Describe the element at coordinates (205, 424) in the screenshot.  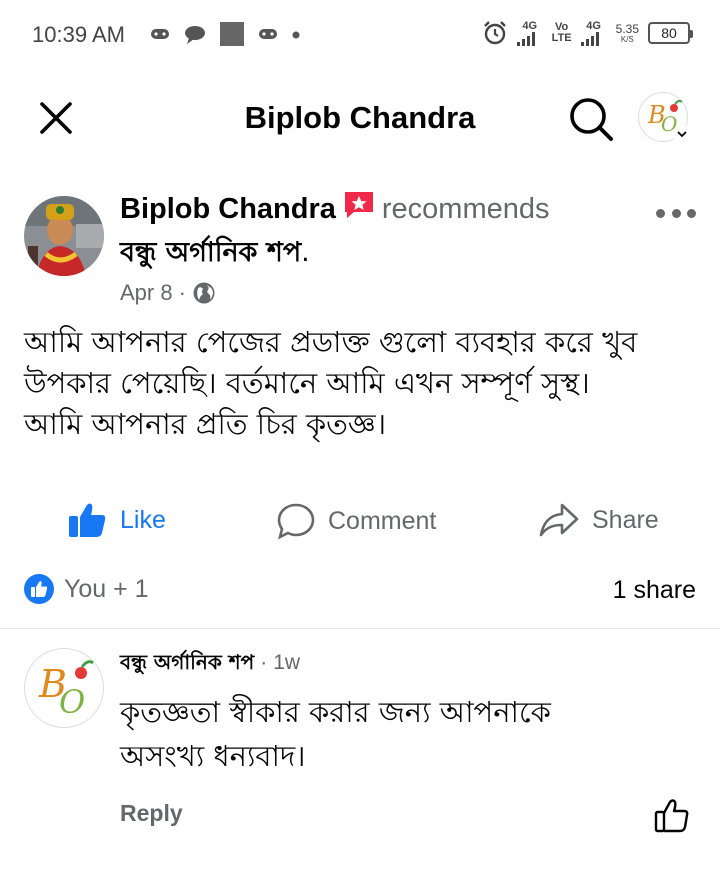
I see `post-body-line: আমি আপনার প্রতি চির কৃতজ্ঞ।` at that location.